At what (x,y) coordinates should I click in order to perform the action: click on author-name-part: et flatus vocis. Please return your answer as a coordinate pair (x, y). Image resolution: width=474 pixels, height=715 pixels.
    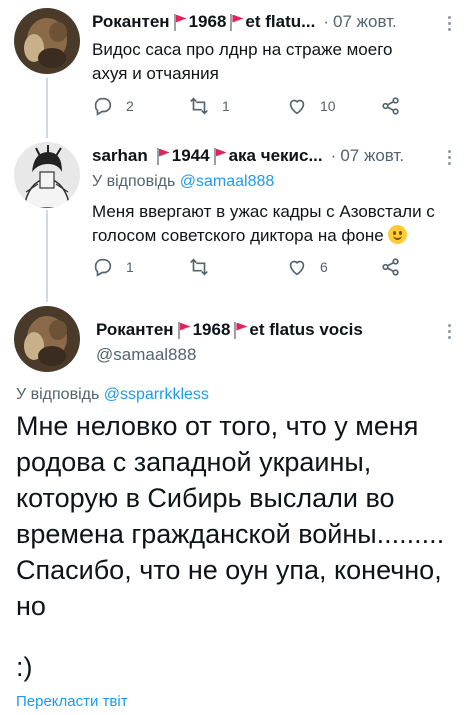
    Looking at the image, I should click on (306, 329).